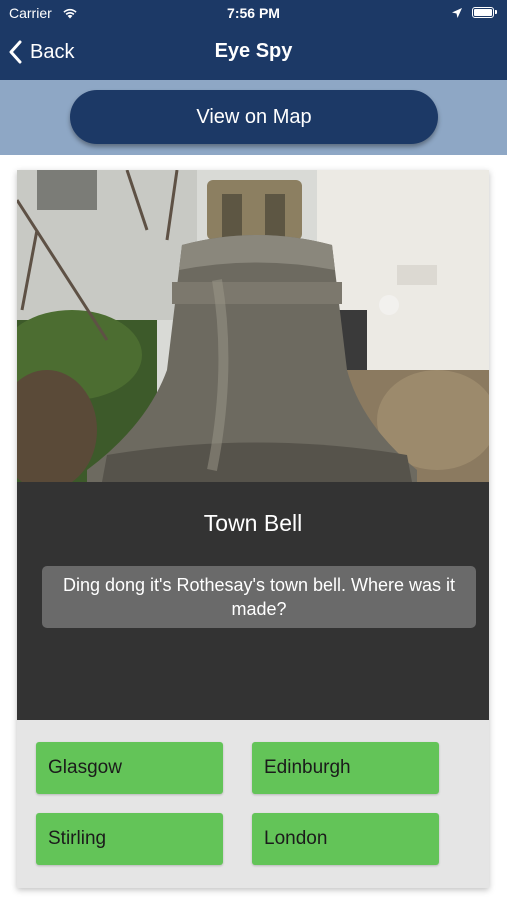  What do you see at coordinates (253, 523) in the screenshot?
I see `place-title: Town Bell` at bounding box center [253, 523].